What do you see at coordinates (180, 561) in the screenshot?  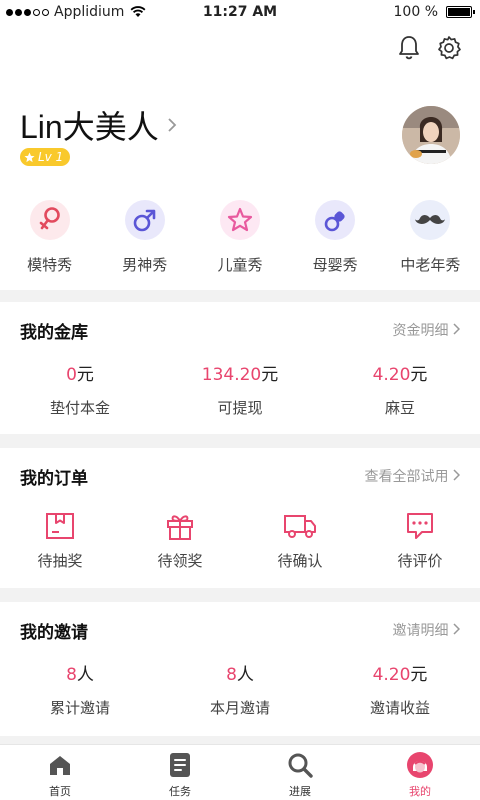 I see `order-label: 待领奖` at bounding box center [180, 561].